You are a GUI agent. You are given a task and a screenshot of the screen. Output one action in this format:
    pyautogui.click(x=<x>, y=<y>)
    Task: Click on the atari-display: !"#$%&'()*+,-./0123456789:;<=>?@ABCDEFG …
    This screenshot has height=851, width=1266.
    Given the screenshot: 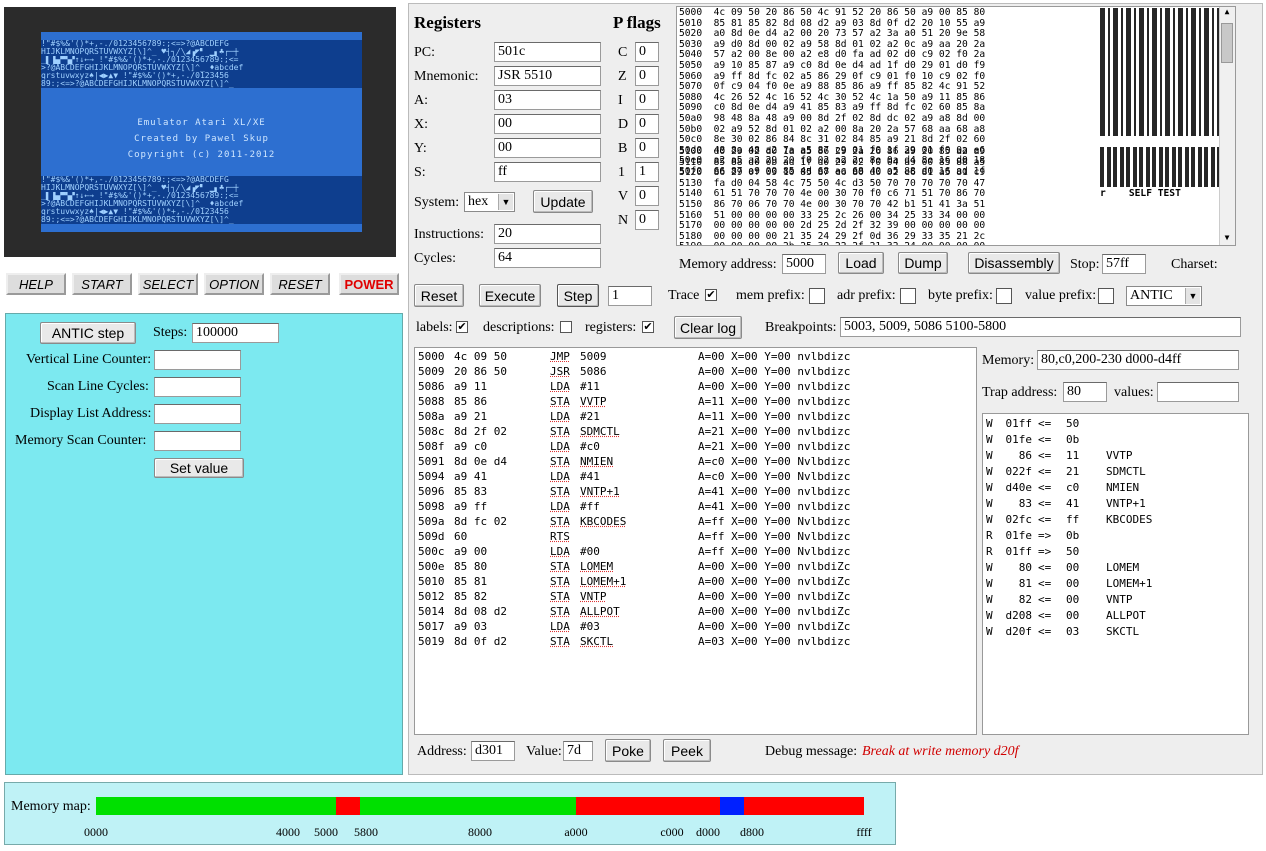 What is the action you would take?
    pyautogui.click(x=201, y=132)
    